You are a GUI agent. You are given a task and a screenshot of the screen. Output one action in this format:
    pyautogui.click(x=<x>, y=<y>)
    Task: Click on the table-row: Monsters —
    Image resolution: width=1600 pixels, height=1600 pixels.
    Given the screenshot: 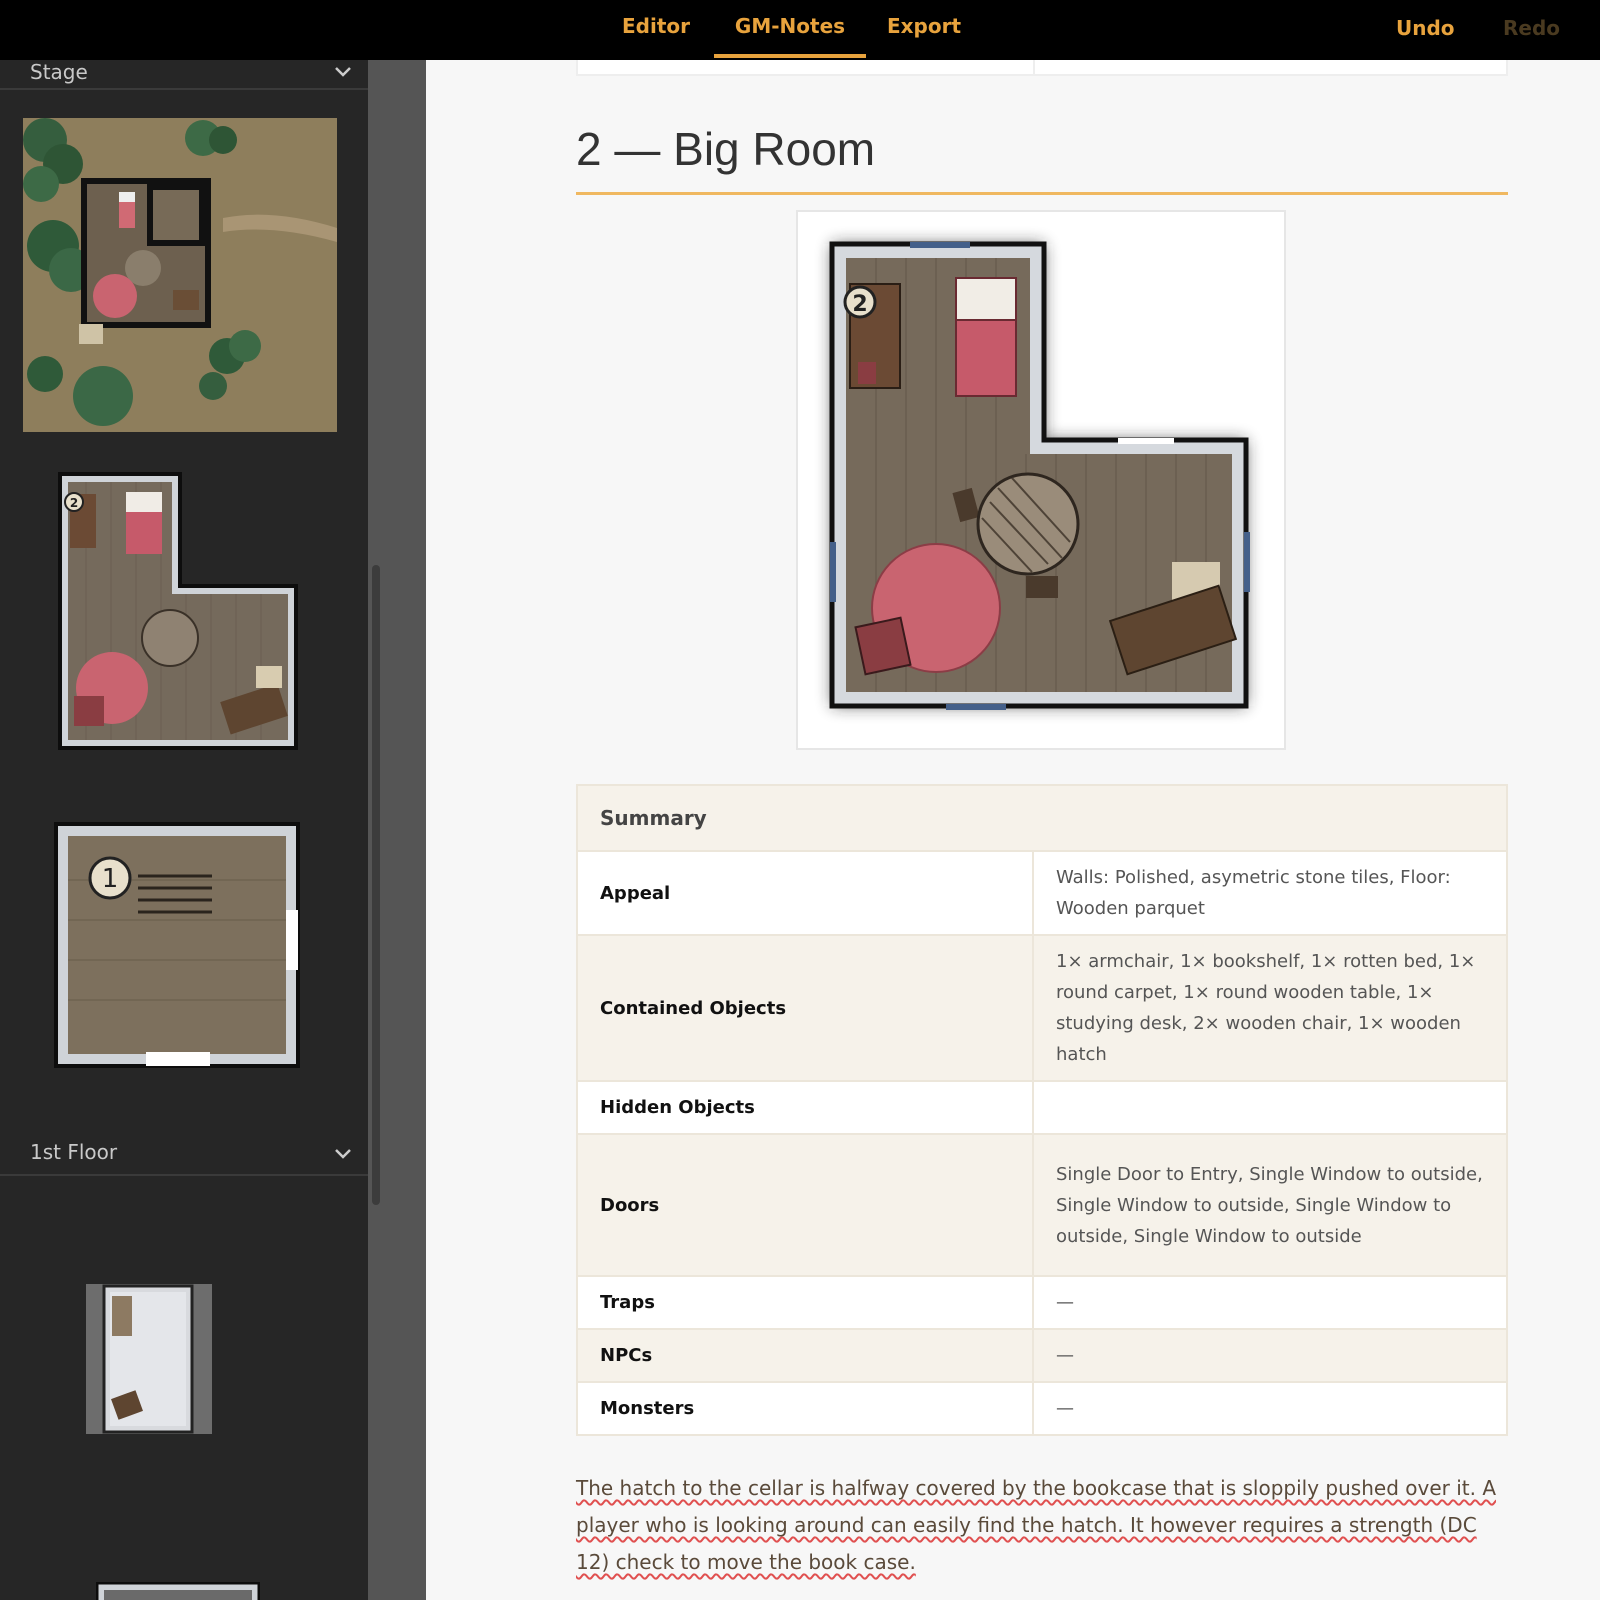 What is the action you would take?
    pyautogui.click(x=1042, y=1408)
    